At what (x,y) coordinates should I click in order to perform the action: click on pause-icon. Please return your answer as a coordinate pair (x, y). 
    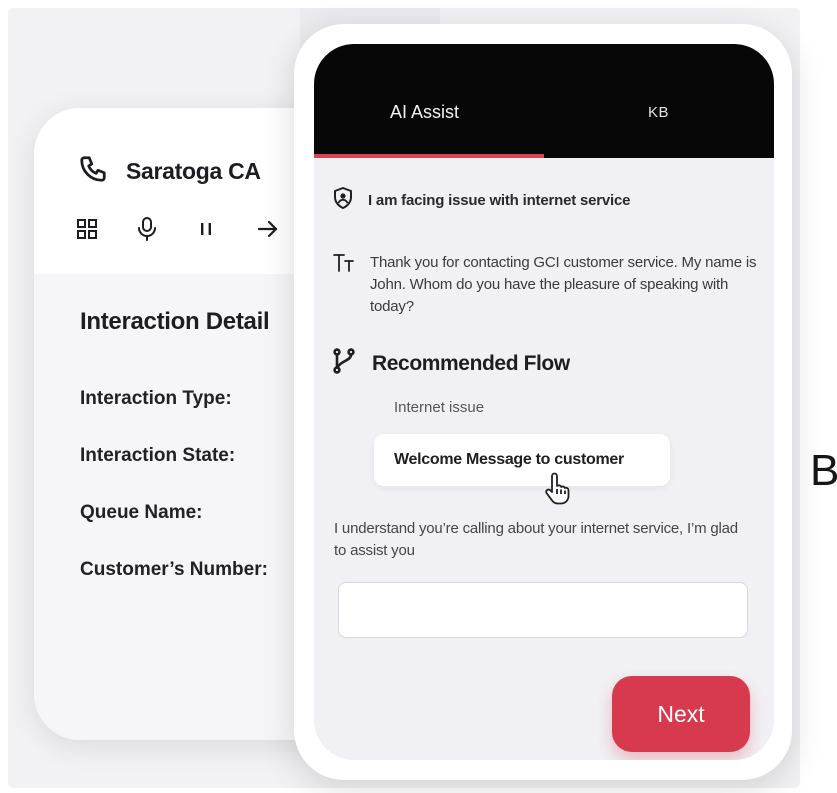
    Looking at the image, I should click on (226, 229).